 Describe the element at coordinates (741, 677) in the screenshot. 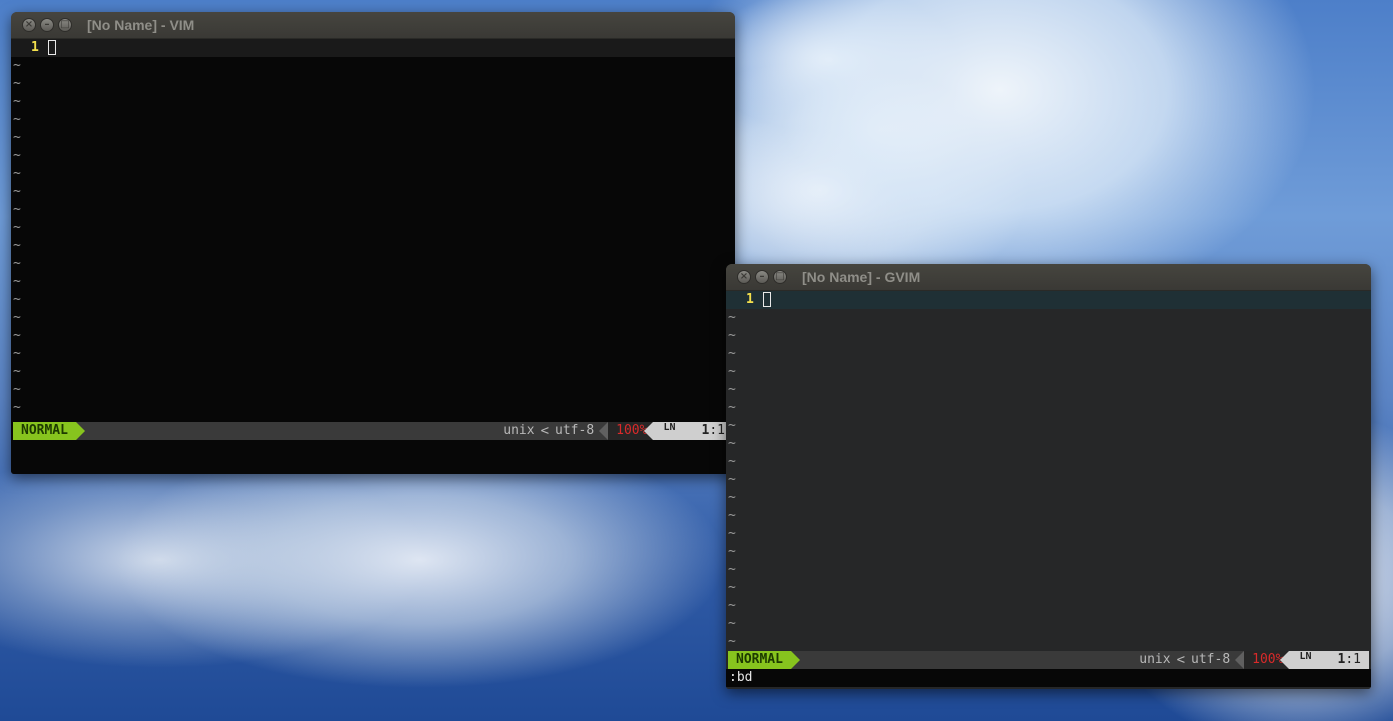

I see `command-text: :bd` at that location.